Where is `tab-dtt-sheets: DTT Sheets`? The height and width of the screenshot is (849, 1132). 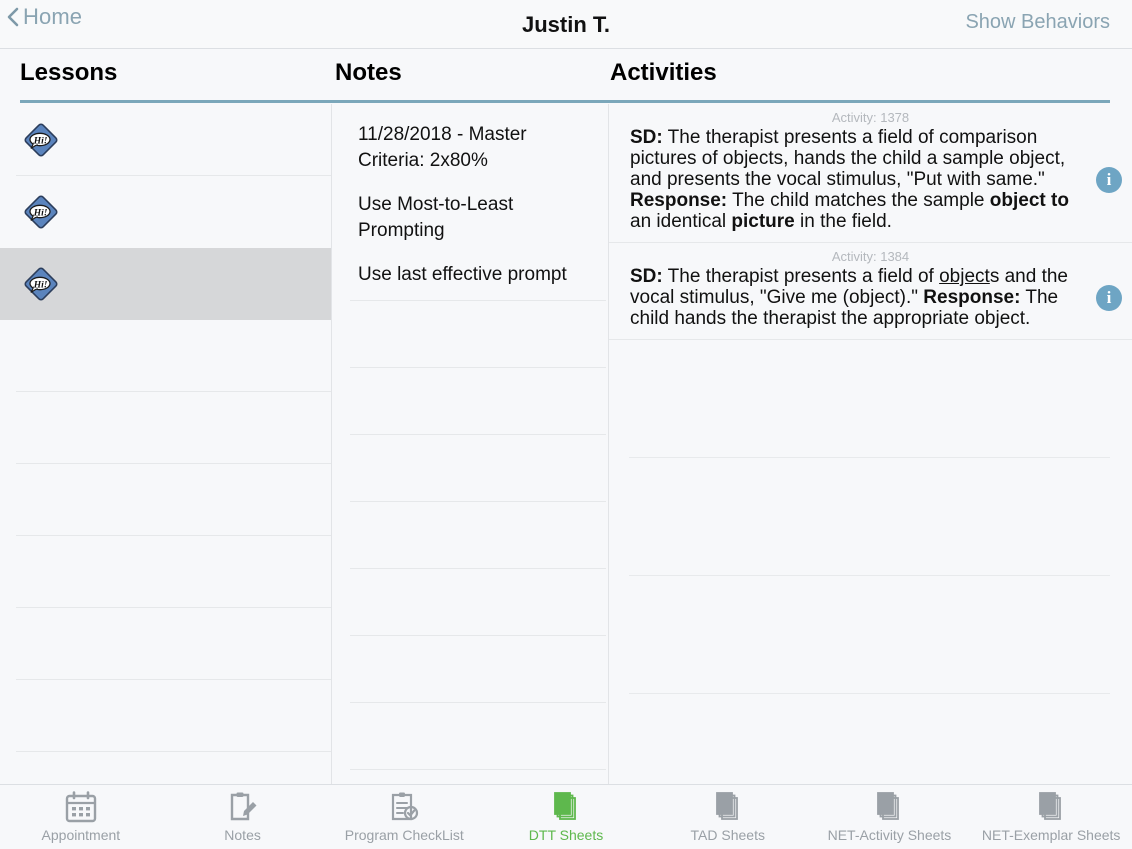
tab-dtt-sheets: DTT Sheets is located at coordinates (566, 817).